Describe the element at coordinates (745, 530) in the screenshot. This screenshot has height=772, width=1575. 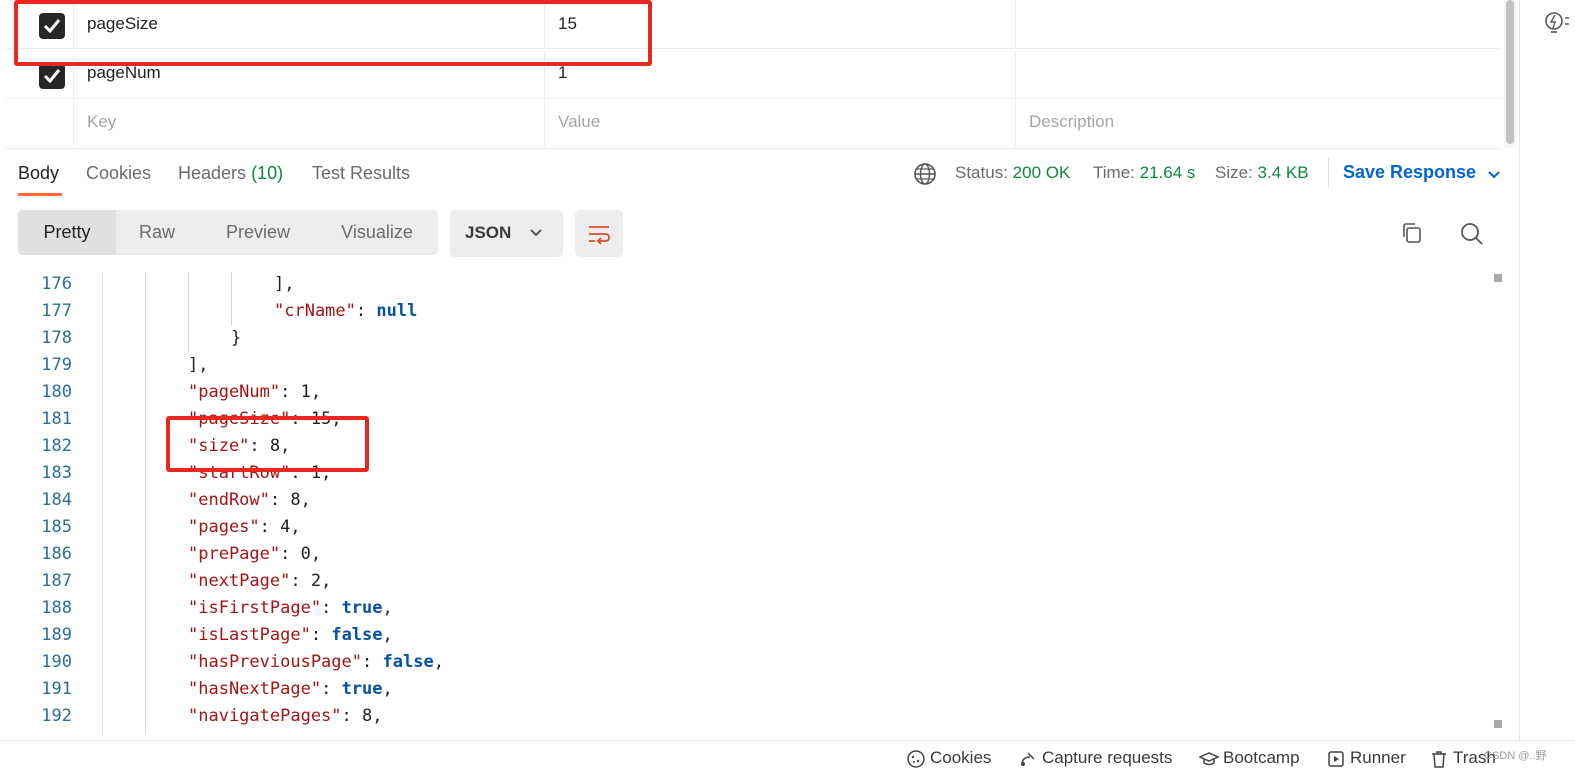
I see `code-line: 185 "pages": 4,` at that location.